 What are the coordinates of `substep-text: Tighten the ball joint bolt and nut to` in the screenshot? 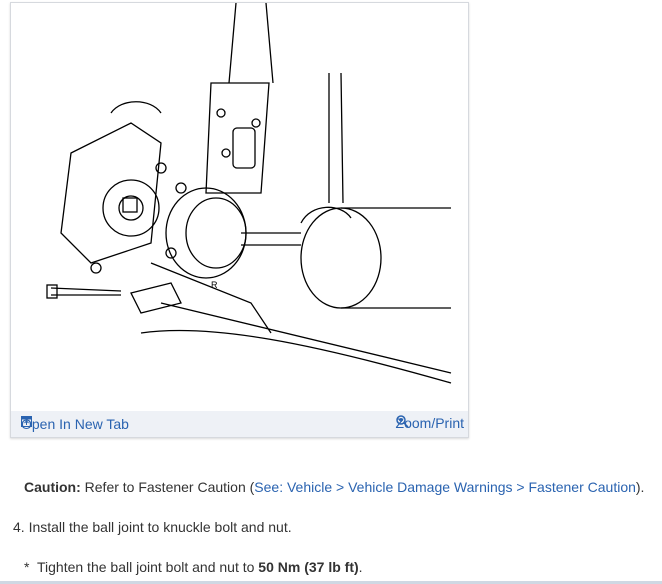 It's located at (147, 567).